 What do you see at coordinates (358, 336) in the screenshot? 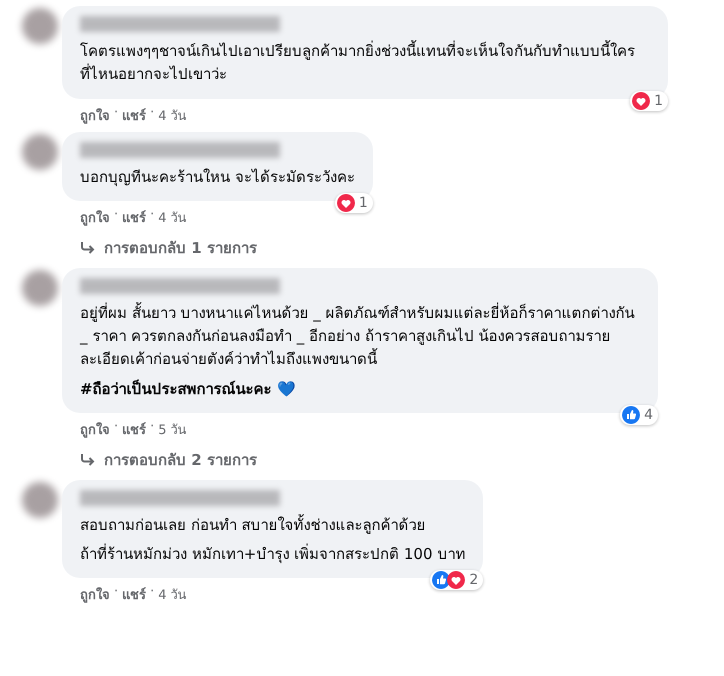
I see `comment-text: อยู่ที่ผม สั้นยาว บางหนาแค่ไหนด้วย _ ผลิตภัณฑ์สำหรับผมแต่ละยี่ห้อก็ราคาแตกต่างกัน _ ราคา ควรตกลงกันก่อนลงมือทำ _ อีกอย่าง ถ้าราคาสูงเกินไป น้องควรสอบถามรายละเอียดเค้าก่อนจ่ายตังค์ว่าทำไมถึงแพงขนาดนี้` at bounding box center [358, 336].